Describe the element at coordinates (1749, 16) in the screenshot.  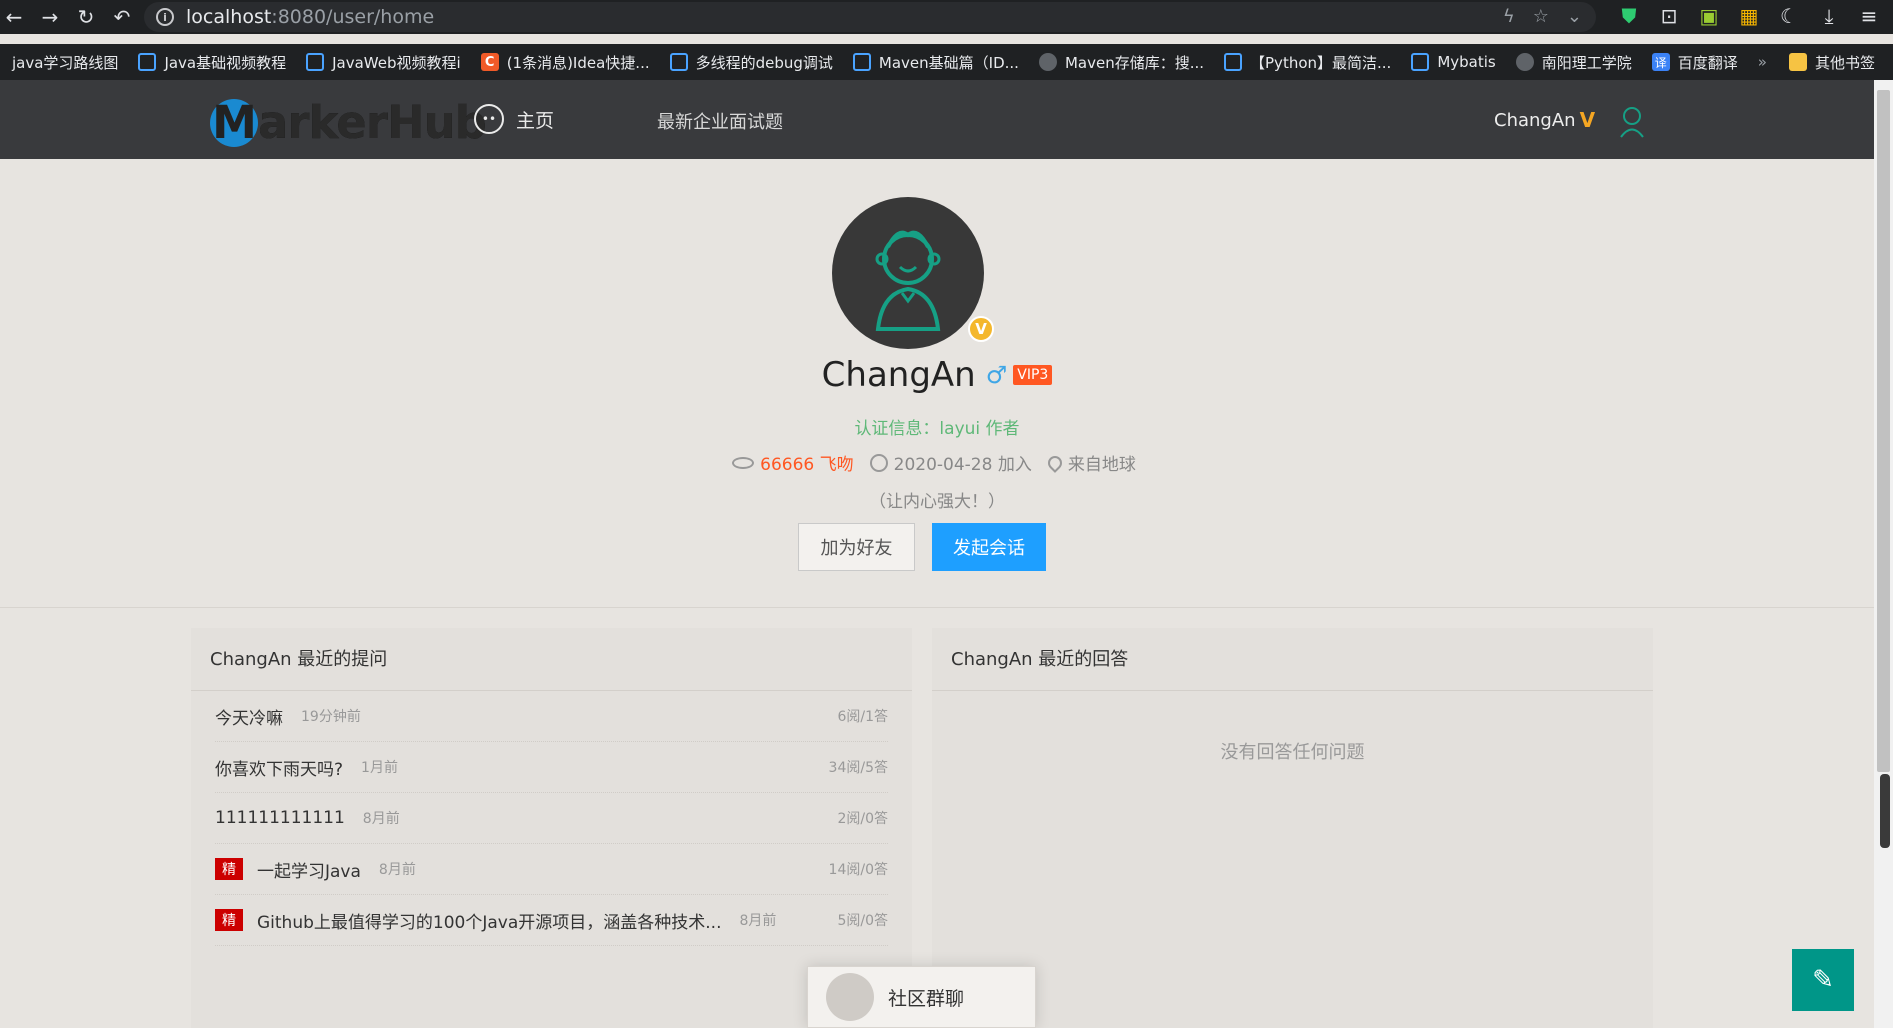
I see `grid-extension-icon: ▦` at that location.